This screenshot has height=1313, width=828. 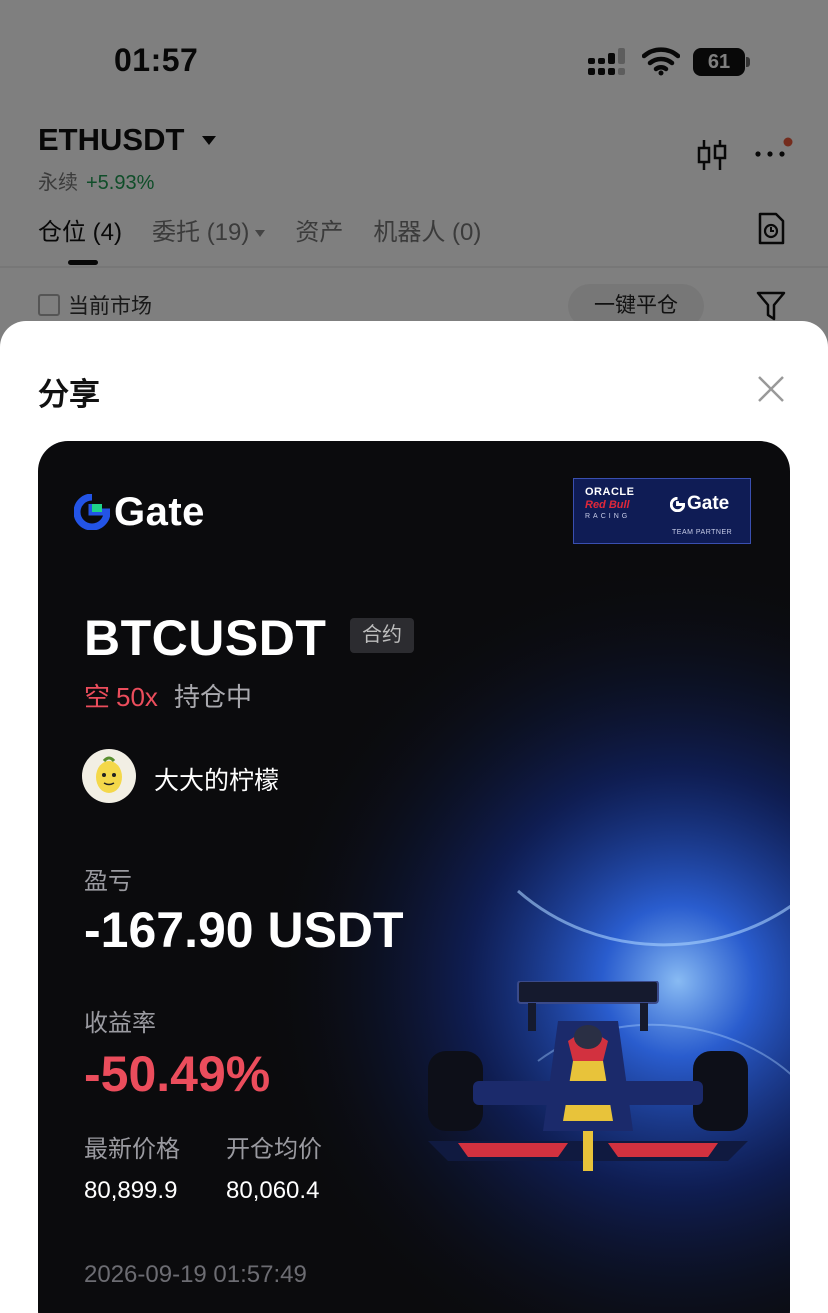 What do you see at coordinates (588, 1076) in the screenshot?
I see `f1-car-image` at bounding box center [588, 1076].